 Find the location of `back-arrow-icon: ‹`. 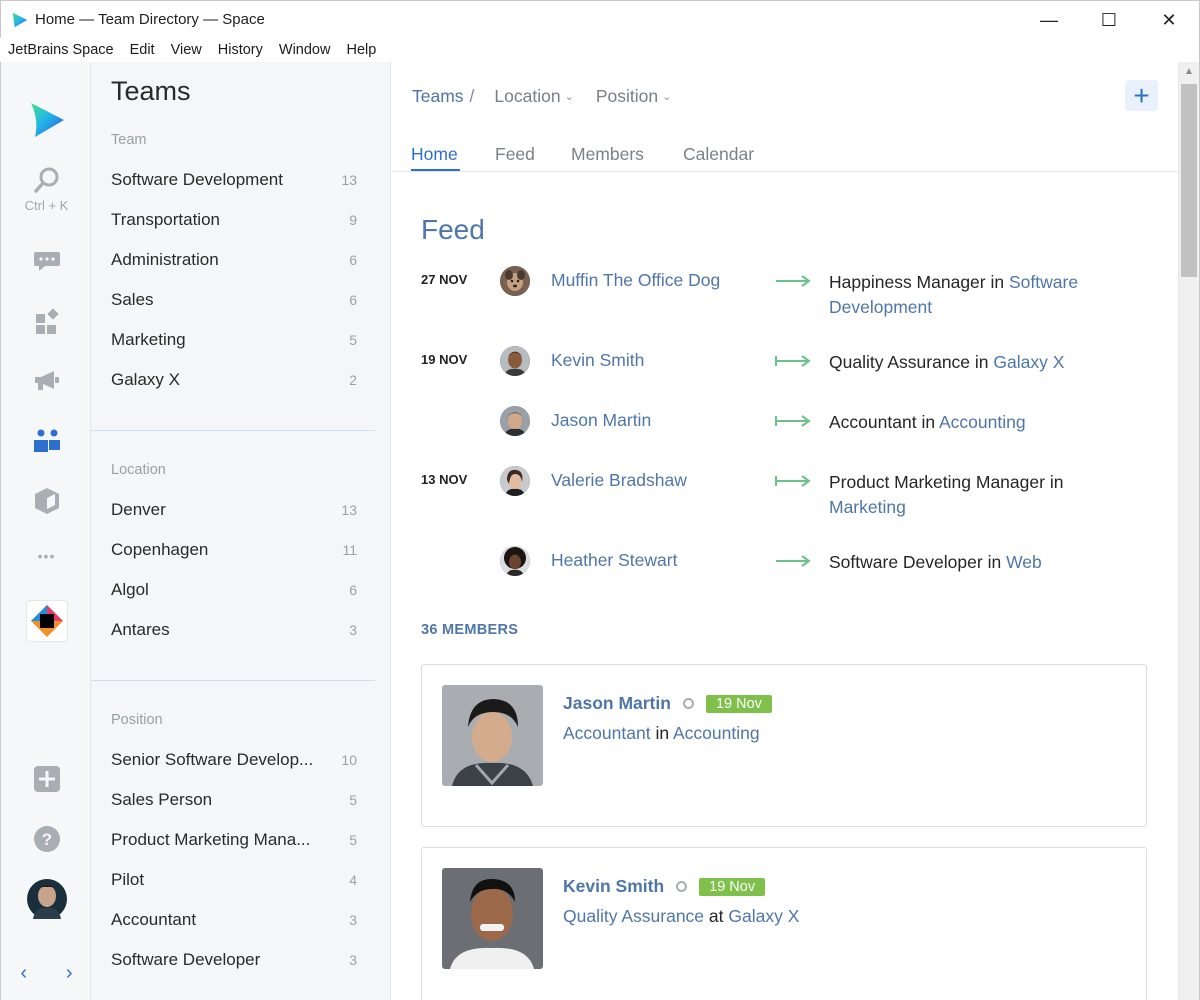

back-arrow-icon: ‹ is located at coordinates (23, 973).